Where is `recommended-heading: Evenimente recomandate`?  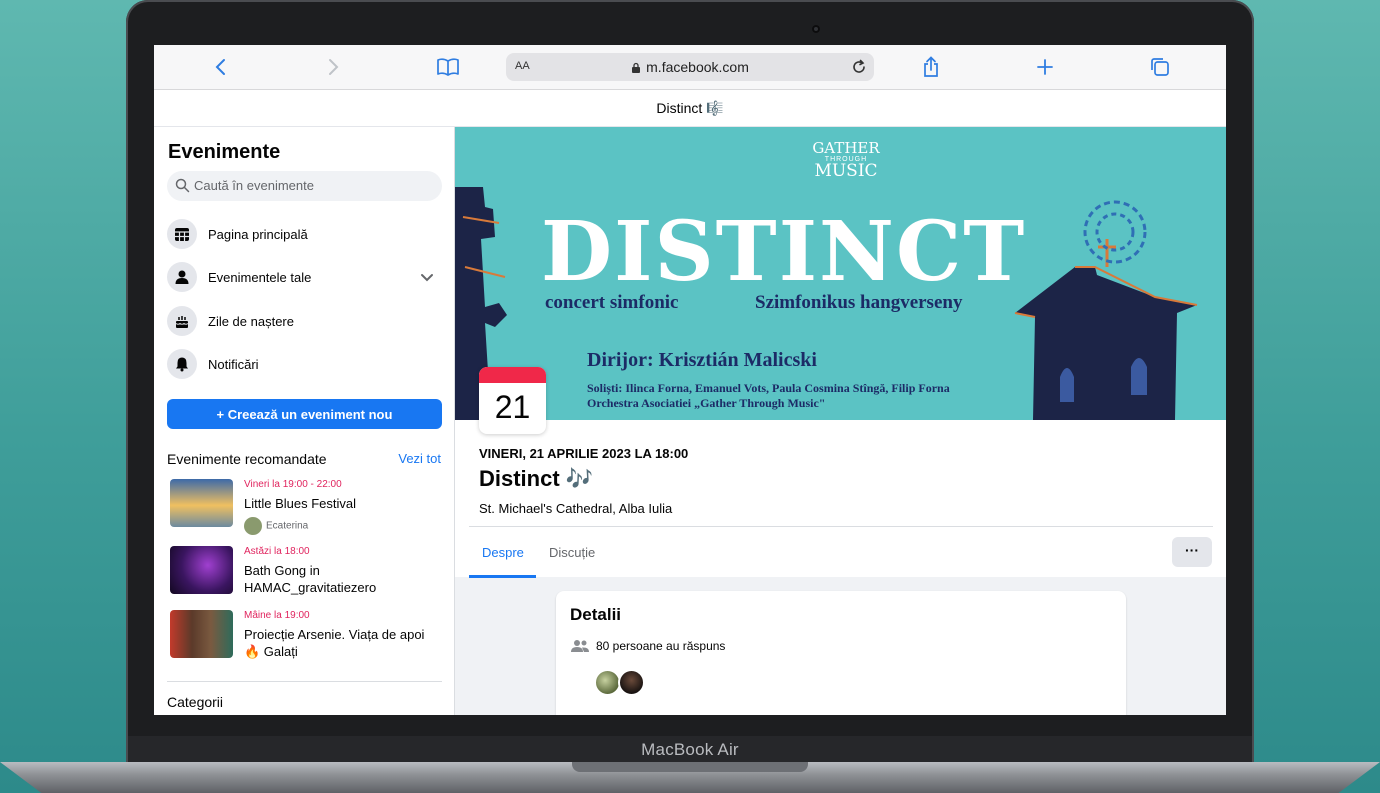 recommended-heading: Evenimente recomandate is located at coordinates (247, 459).